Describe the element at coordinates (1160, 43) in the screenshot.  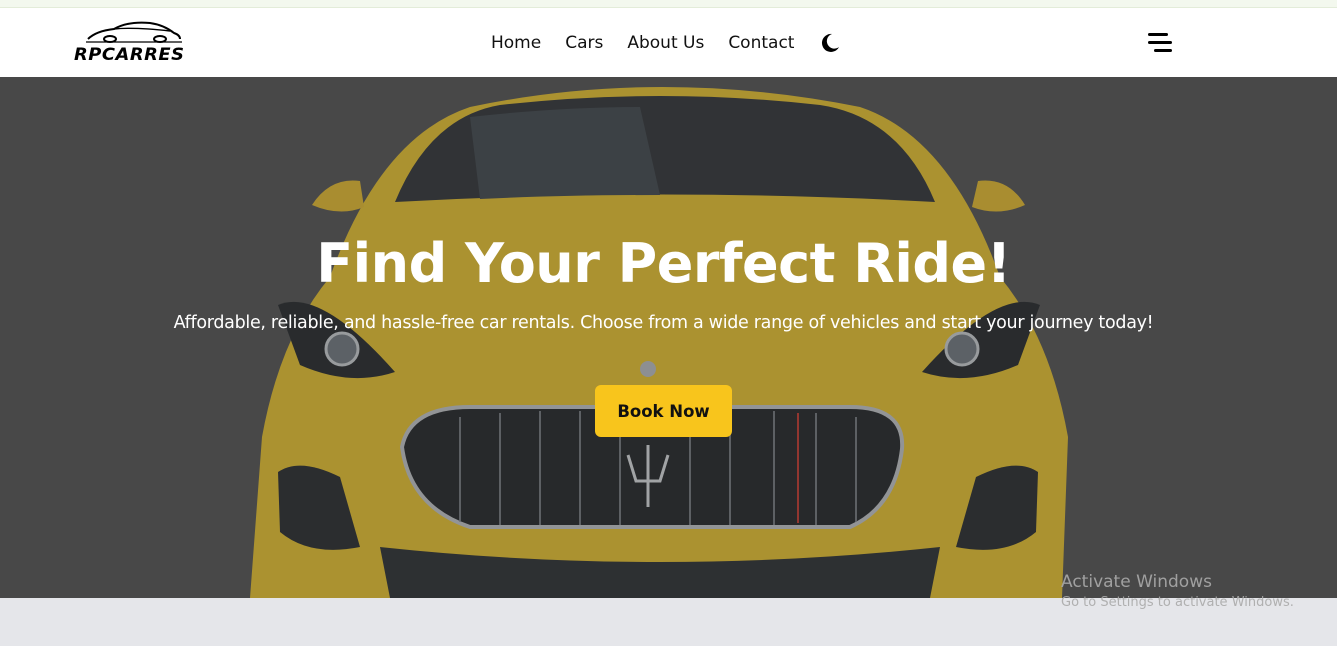
I see `hamburger-menu-icon` at that location.